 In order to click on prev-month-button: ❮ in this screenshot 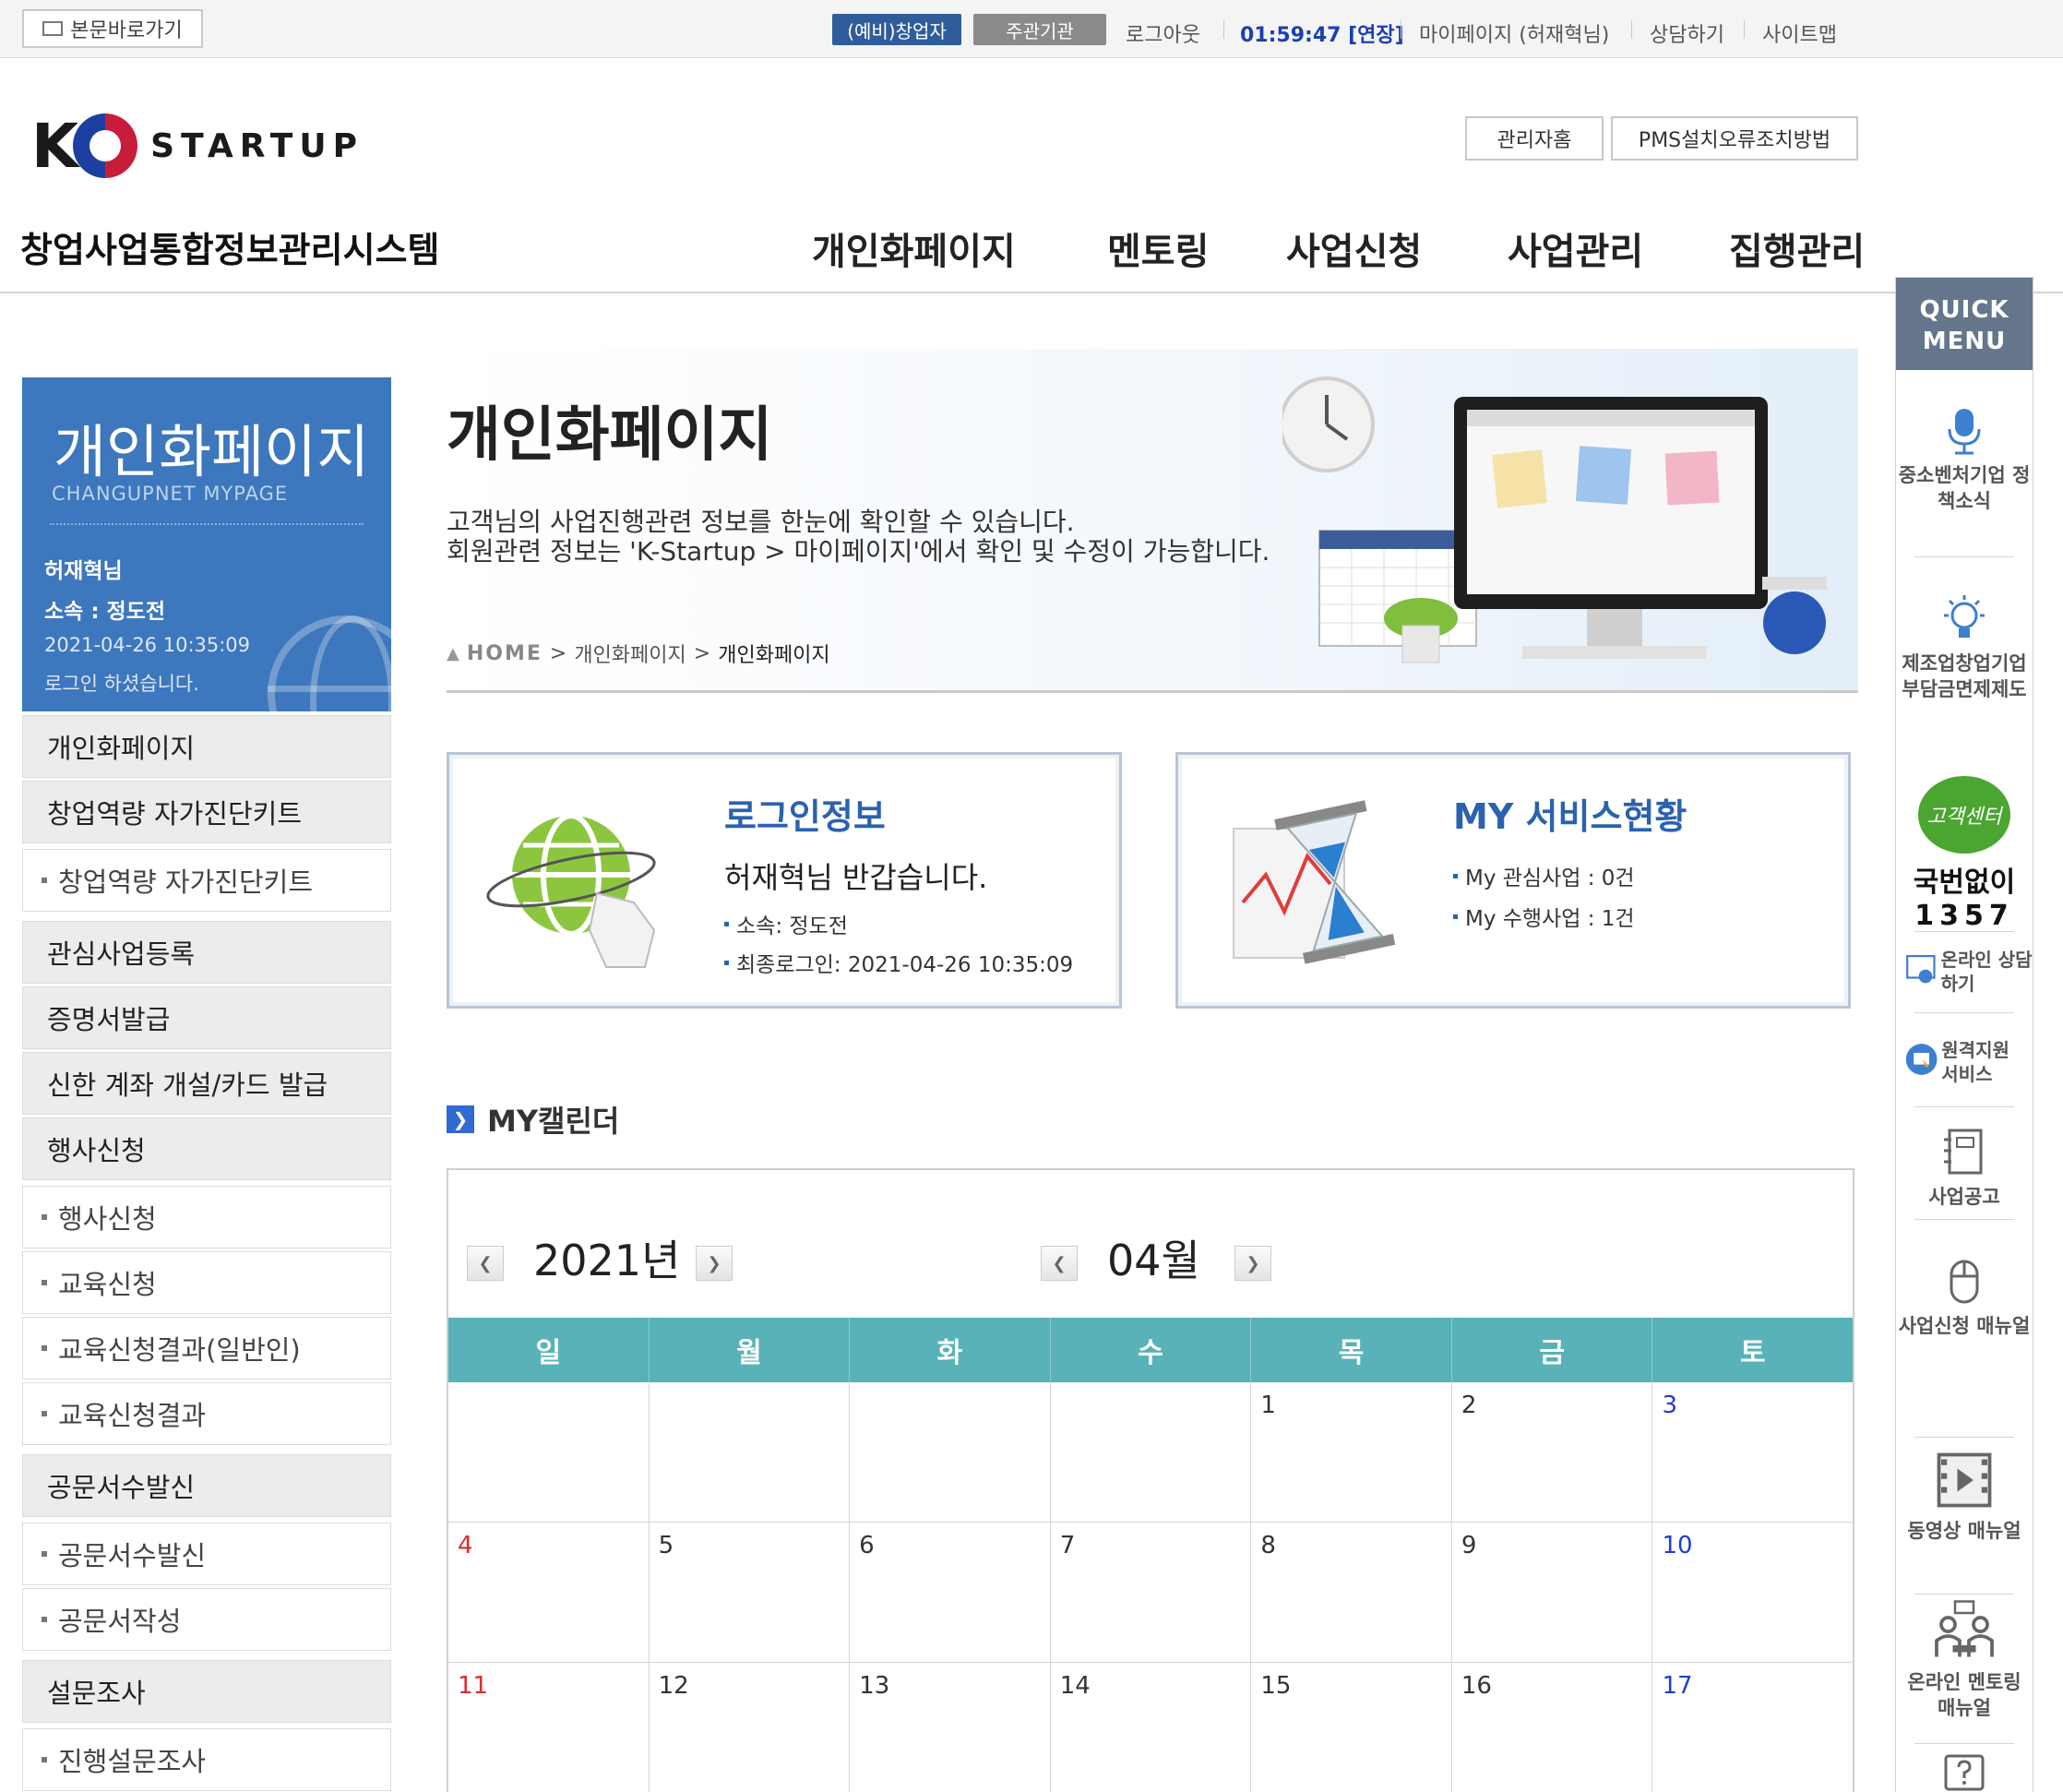, I will do `click(1059, 1263)`.